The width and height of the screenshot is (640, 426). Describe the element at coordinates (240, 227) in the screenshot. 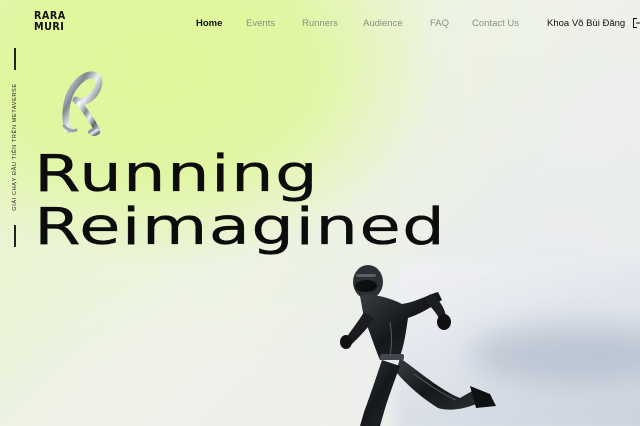

I see `headline-line-2: Reimagined` at that location.